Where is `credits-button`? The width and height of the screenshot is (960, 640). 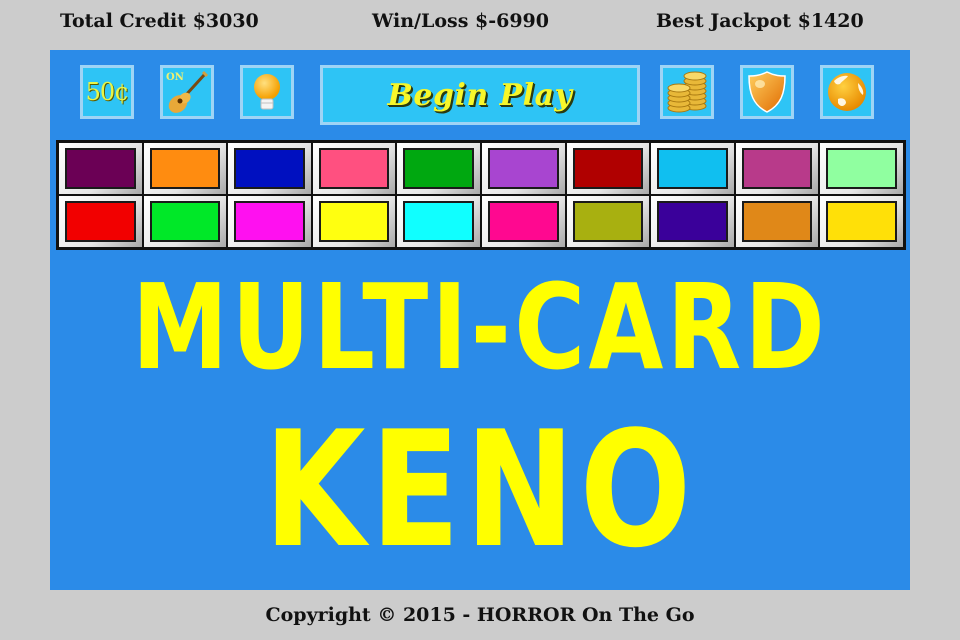
credits-button is located at coordinates (687, 92).